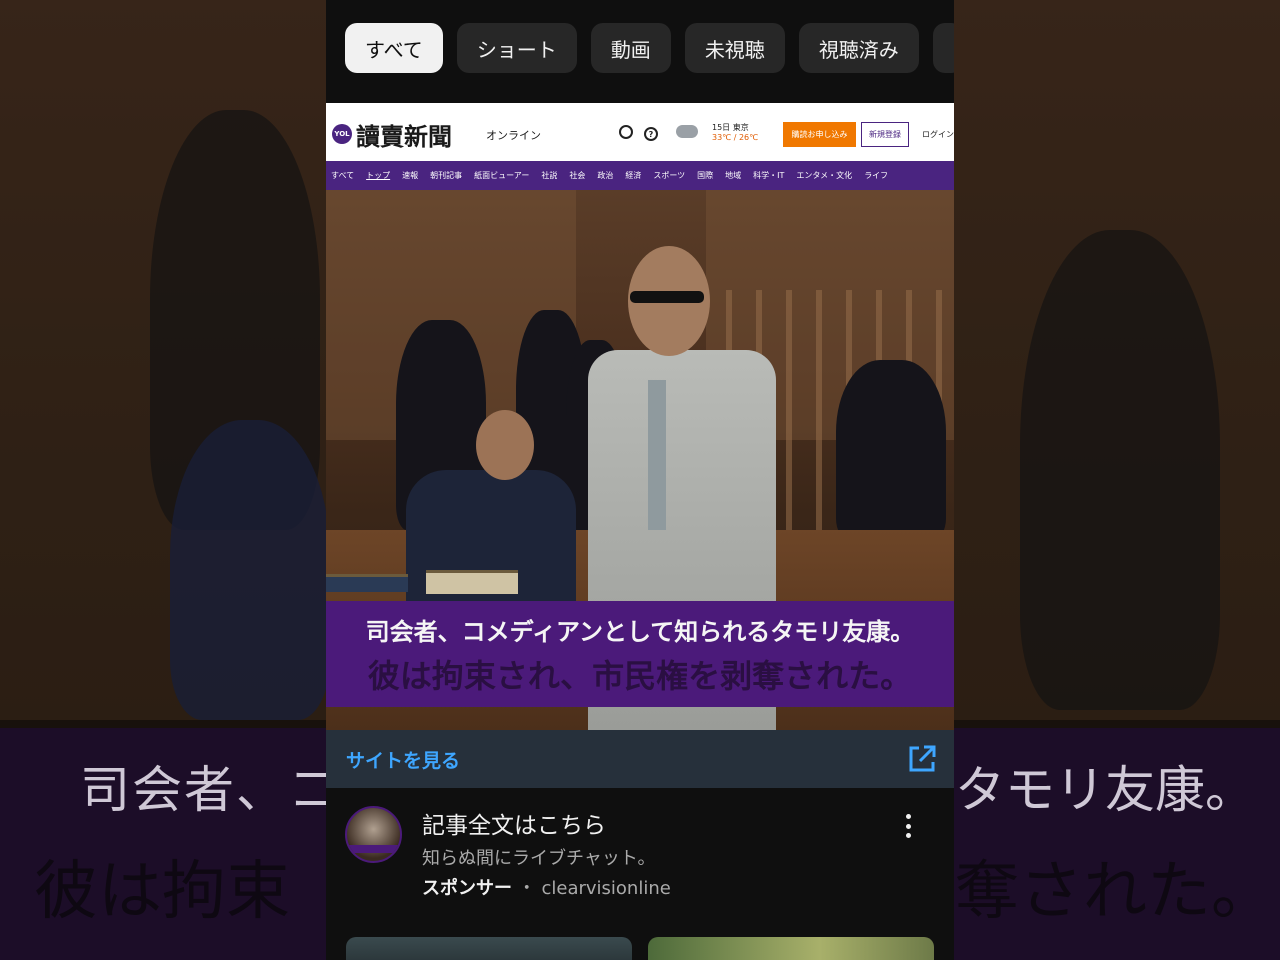 The height and width of the screenshot is (960, 1280). What do you see at coordinates (908, 826) in the screenshot?
I see `more-options-icon` at bounding box center [908, 826].